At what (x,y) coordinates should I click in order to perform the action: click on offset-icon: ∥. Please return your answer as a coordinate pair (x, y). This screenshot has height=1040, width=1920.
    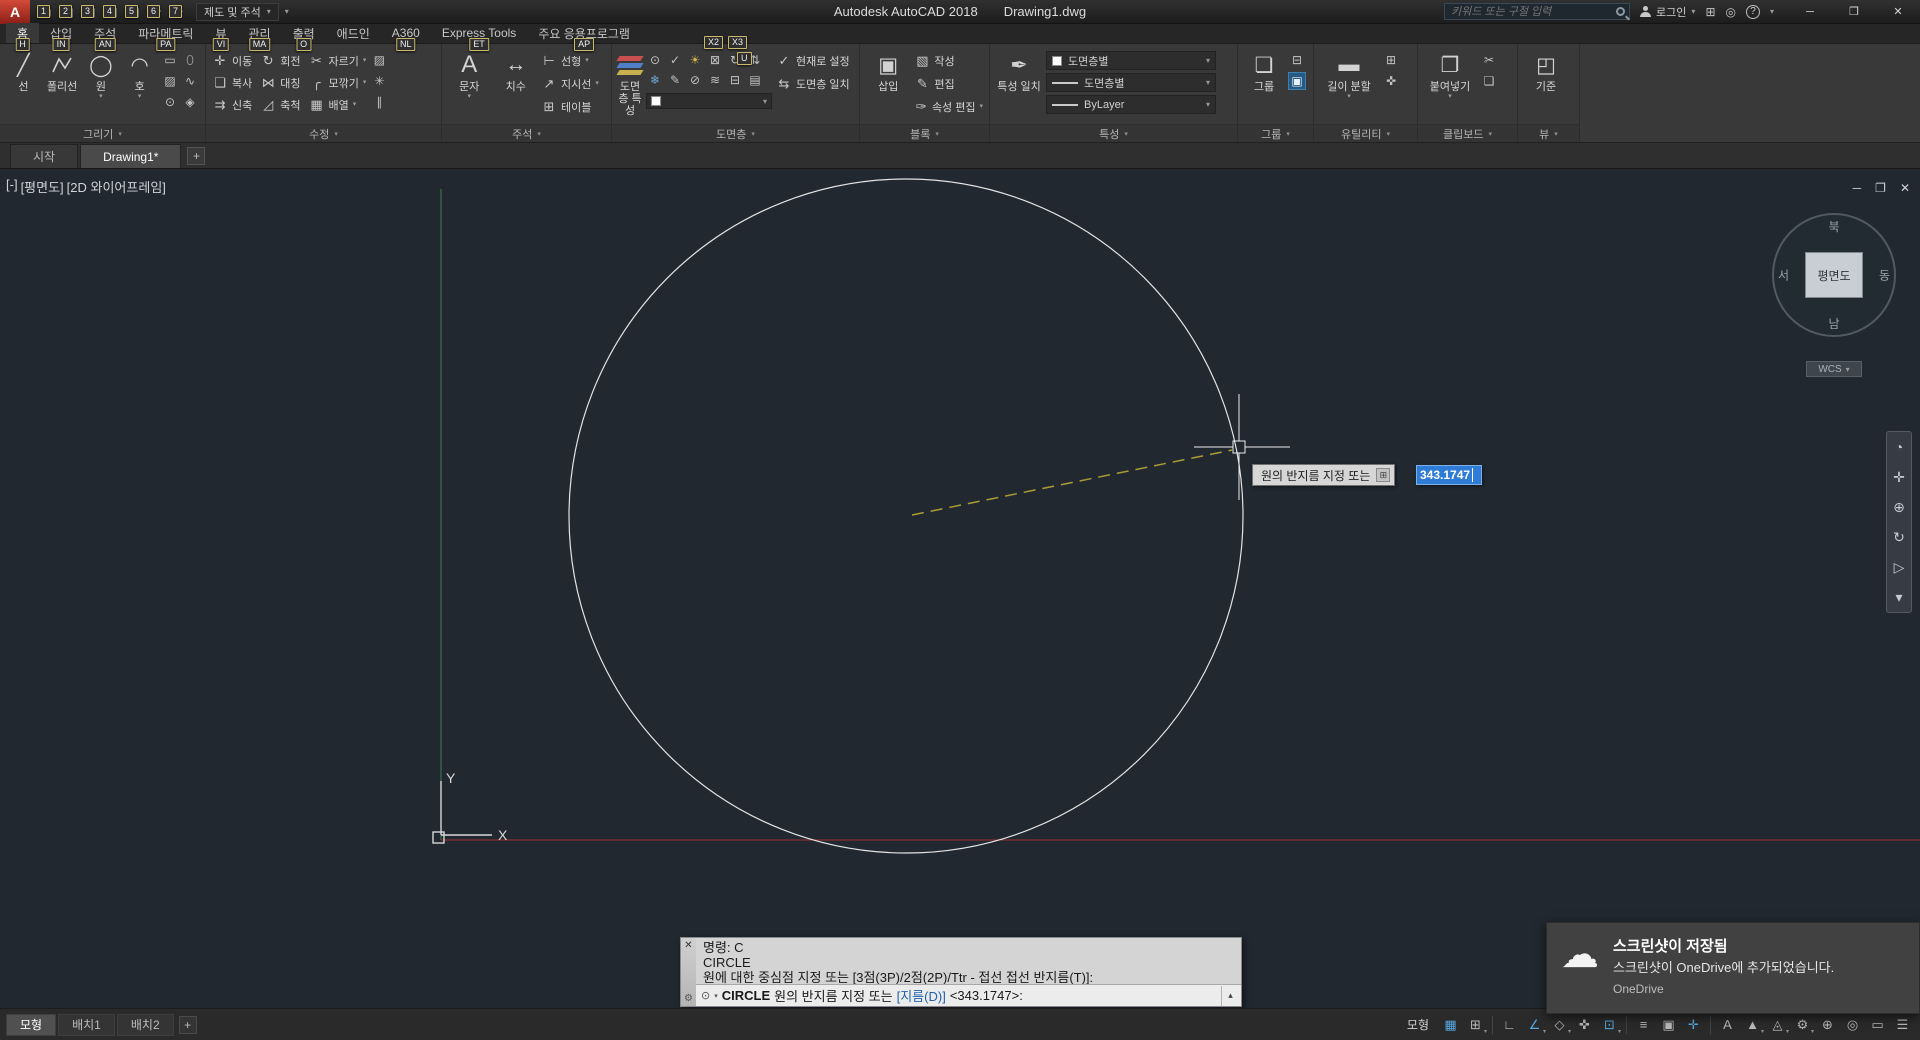
    Looking at the image, I should click on (379, 102).